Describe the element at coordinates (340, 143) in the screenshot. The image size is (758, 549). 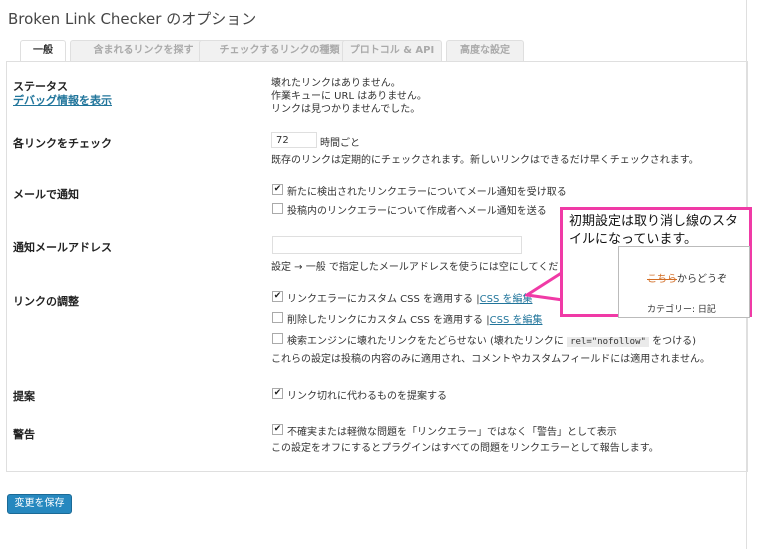
I see `check-interval-unit: 時間ごと` at that location.